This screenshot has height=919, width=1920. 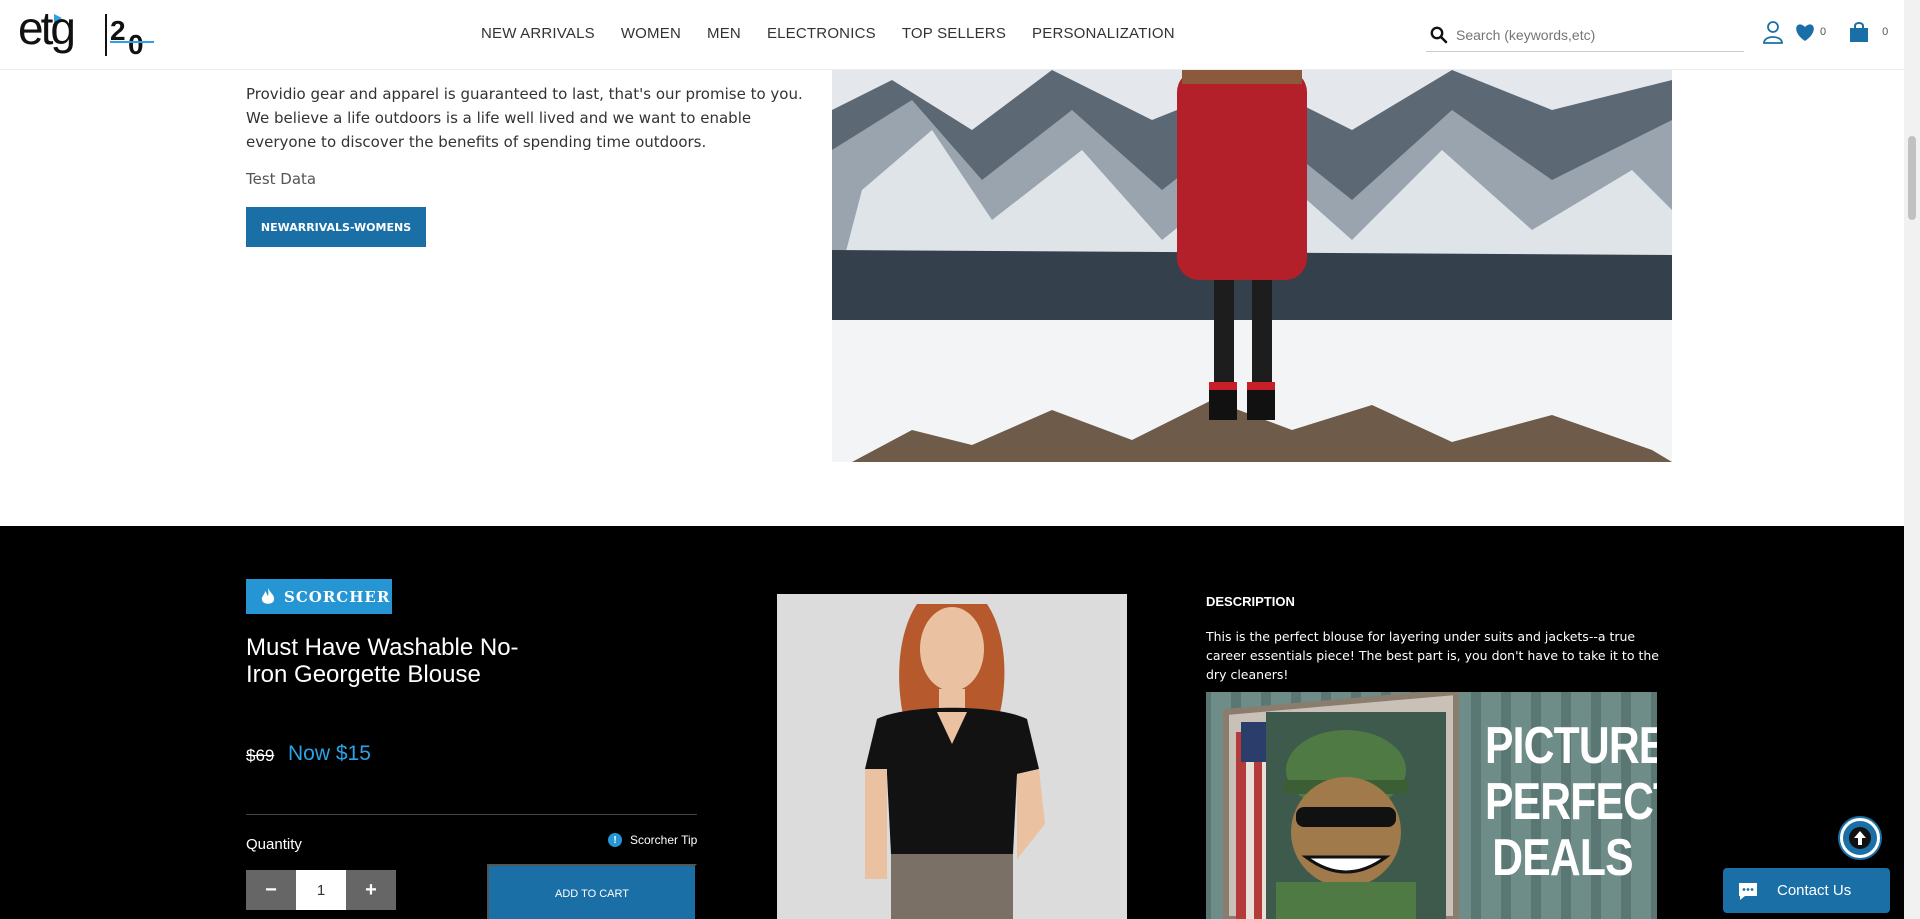 I want to click on nav-women: WOMEN, so click(x=651, y=33).